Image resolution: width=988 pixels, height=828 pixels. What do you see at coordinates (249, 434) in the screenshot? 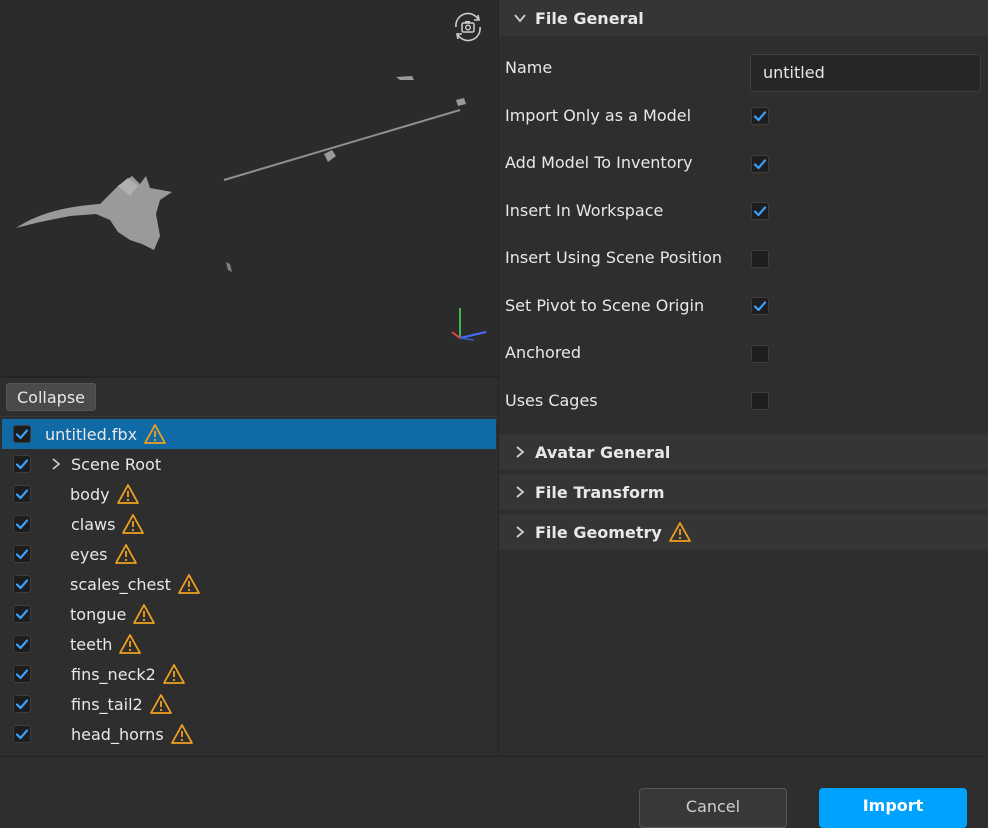
I see `tree-row-root: untitled.fbx` at bounding box center [249, 434].